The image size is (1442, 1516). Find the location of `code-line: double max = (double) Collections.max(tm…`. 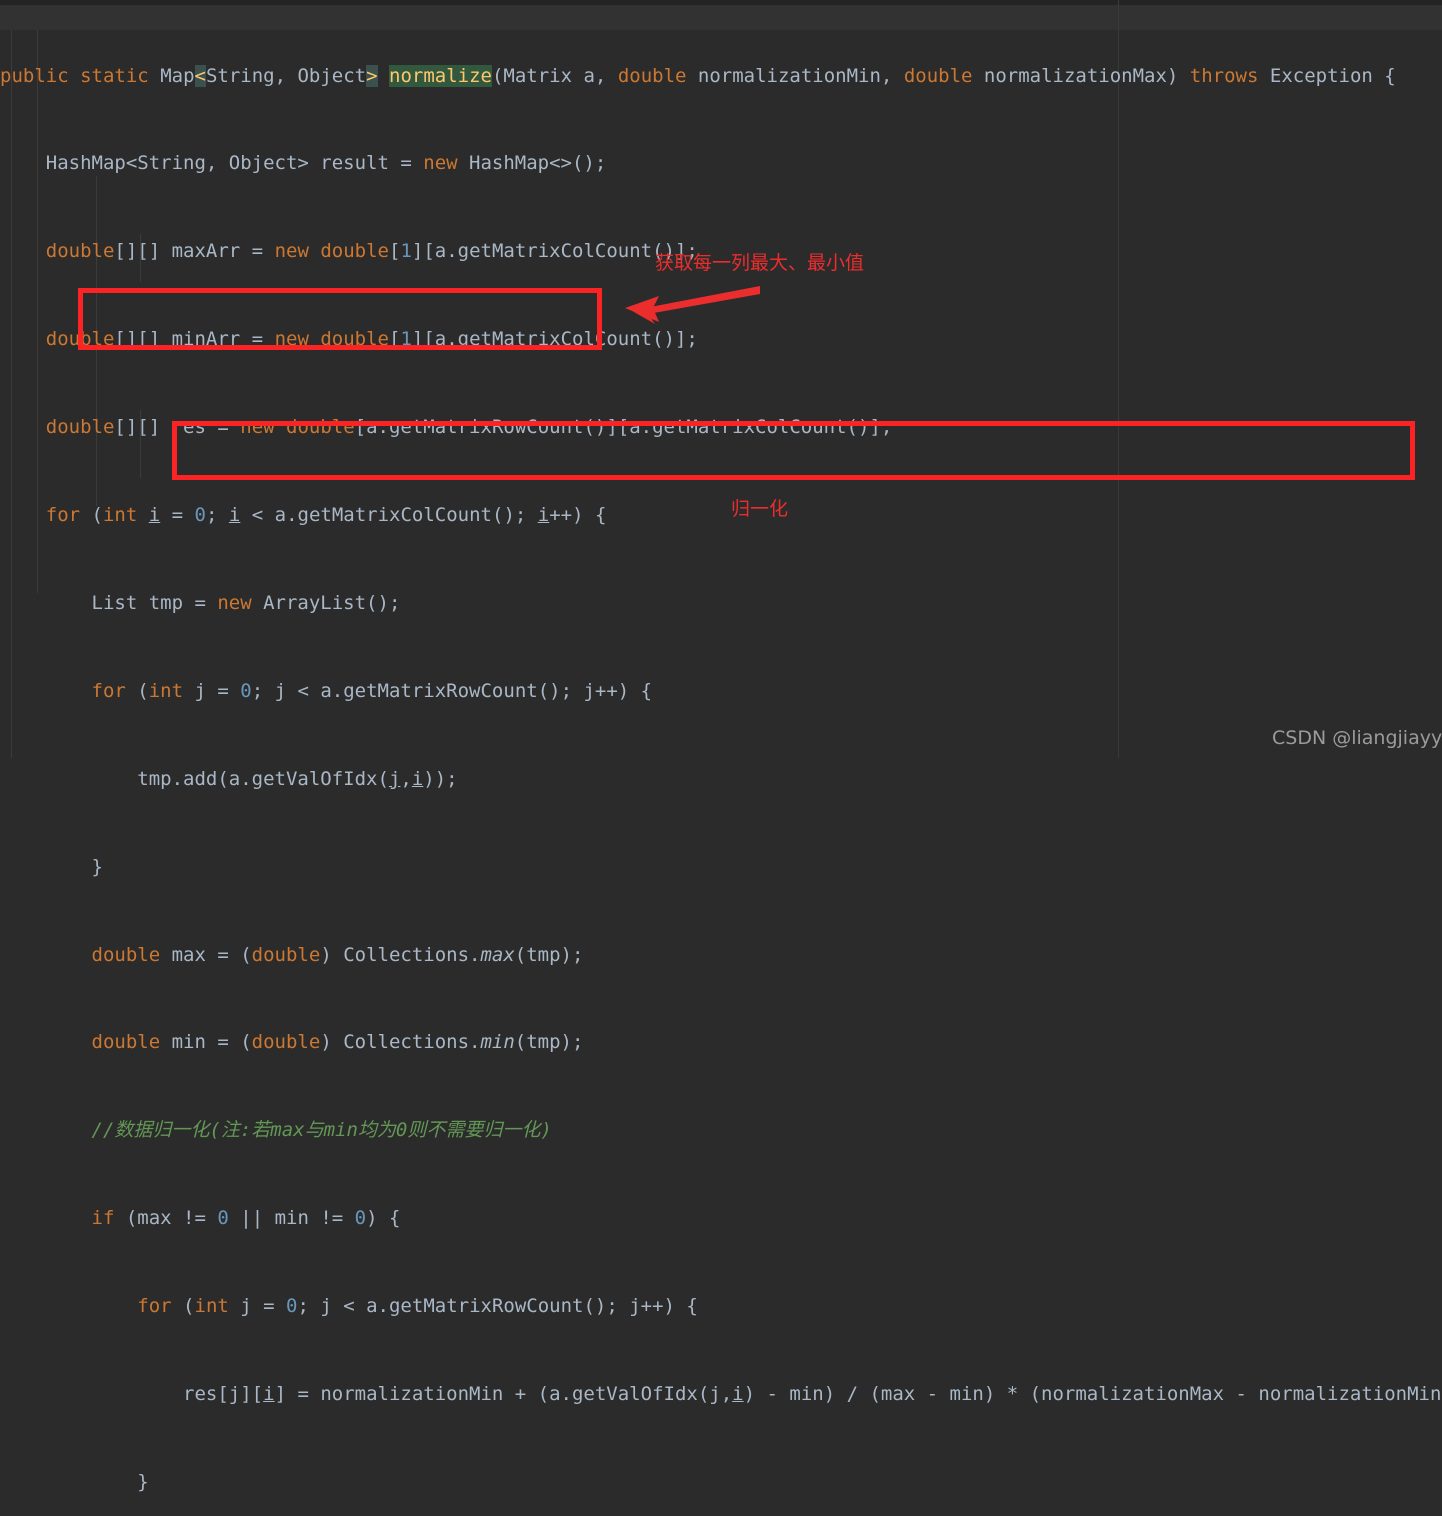

code-line: double max = (double) Collections.max(tm… is located at coordinates (337, 954).